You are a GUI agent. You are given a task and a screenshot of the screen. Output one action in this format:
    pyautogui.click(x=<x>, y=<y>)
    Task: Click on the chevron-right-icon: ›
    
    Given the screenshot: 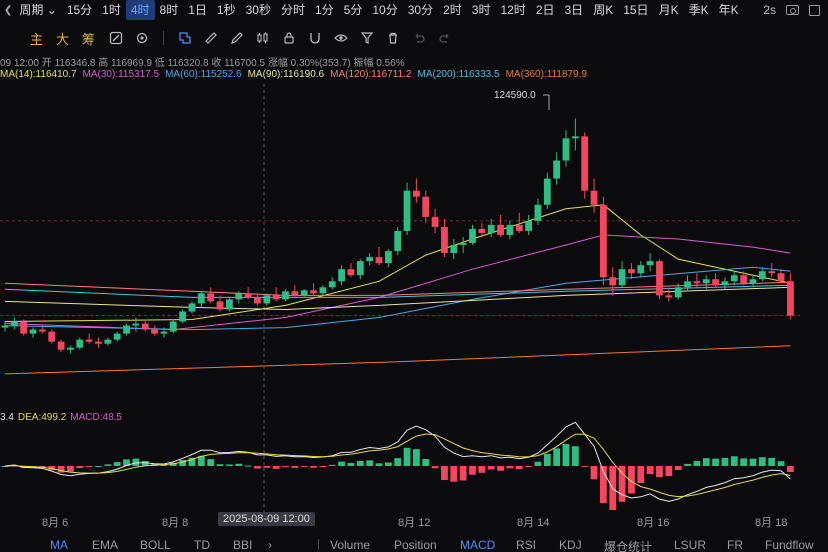 What is the action you would take?
    pyautogui.click(x=270, y=545)
    